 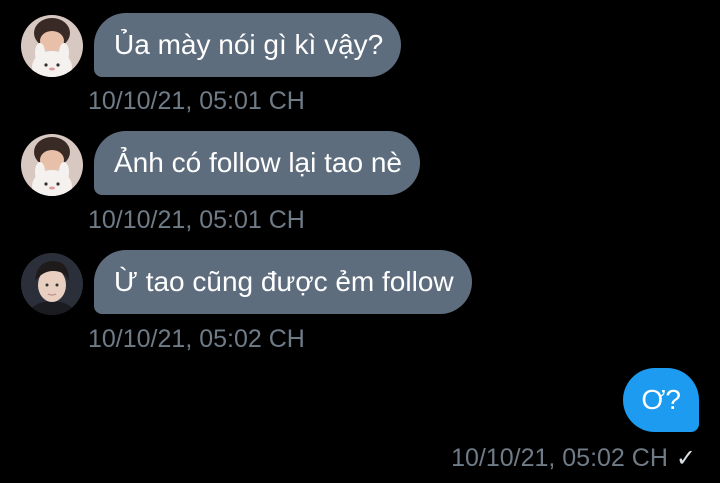 I want to click on sent-message-timestamp: 10/10/21, 05:02 CH ✓, so click(x=573, y=458).